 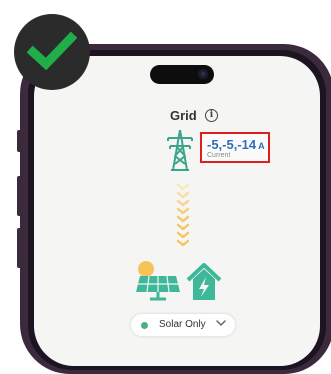 What do you see at coordinates (204, 281) in the screenshot?
I see `home-icon` at bounding box center [204, 281].